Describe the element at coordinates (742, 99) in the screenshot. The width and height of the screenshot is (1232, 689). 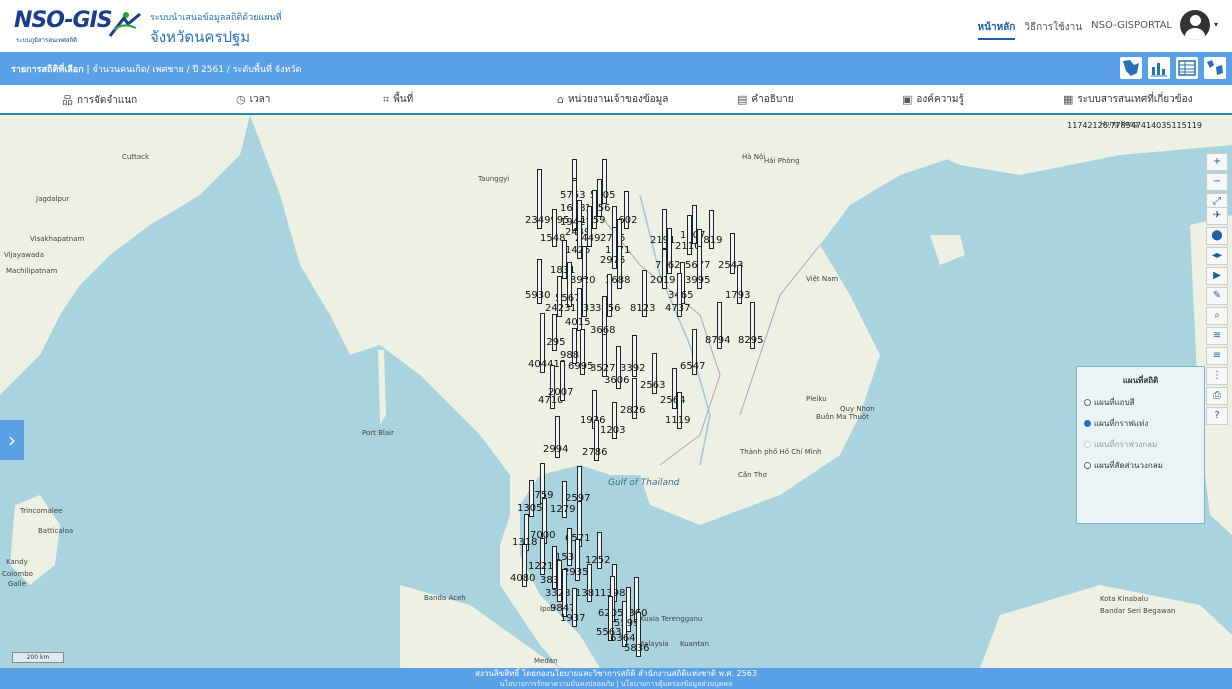
I see `book-icon: ▤` at that location.